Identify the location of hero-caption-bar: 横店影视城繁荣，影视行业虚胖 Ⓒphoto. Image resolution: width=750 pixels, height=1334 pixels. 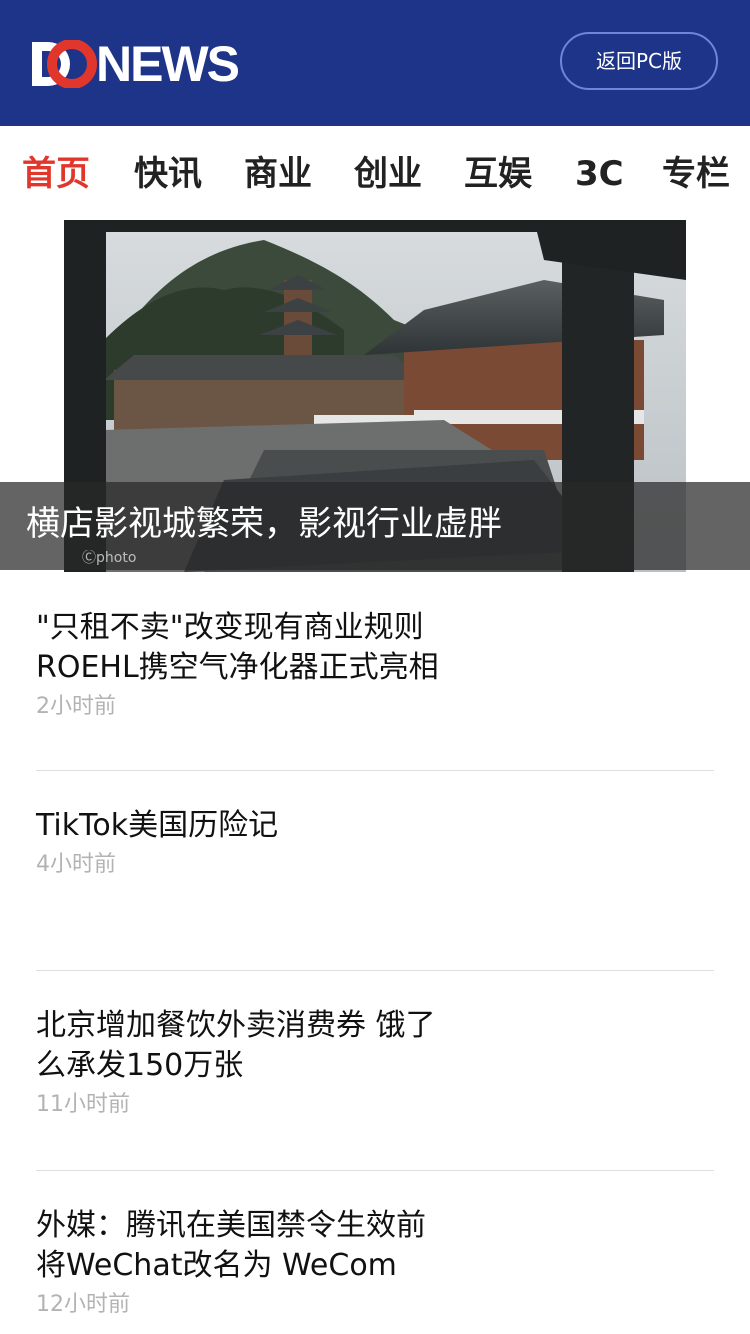
(375, 526).